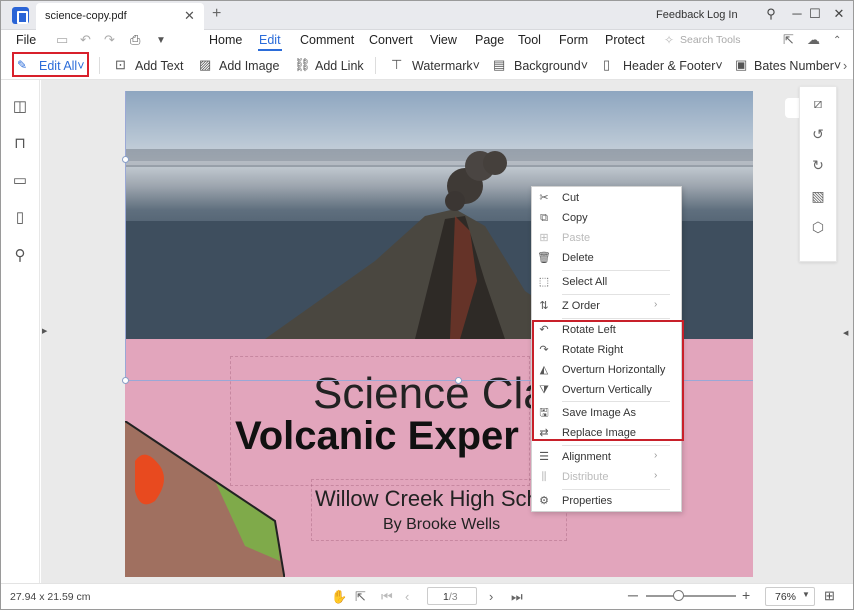  Describe the element at coordinates (85, 40) in the screenshot. I see `undo-icon: ↶` at that location.